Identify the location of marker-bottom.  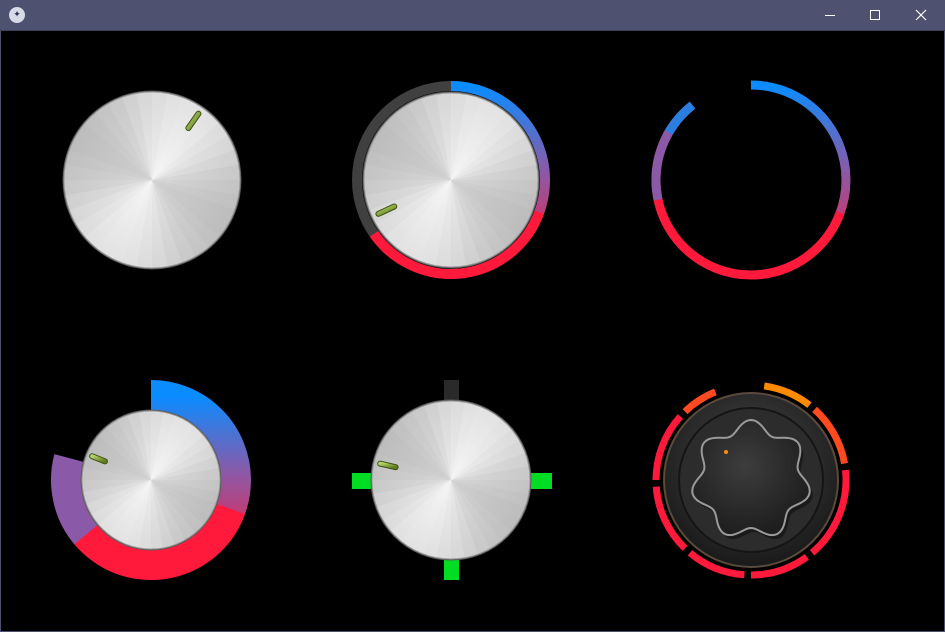
(451, 569).